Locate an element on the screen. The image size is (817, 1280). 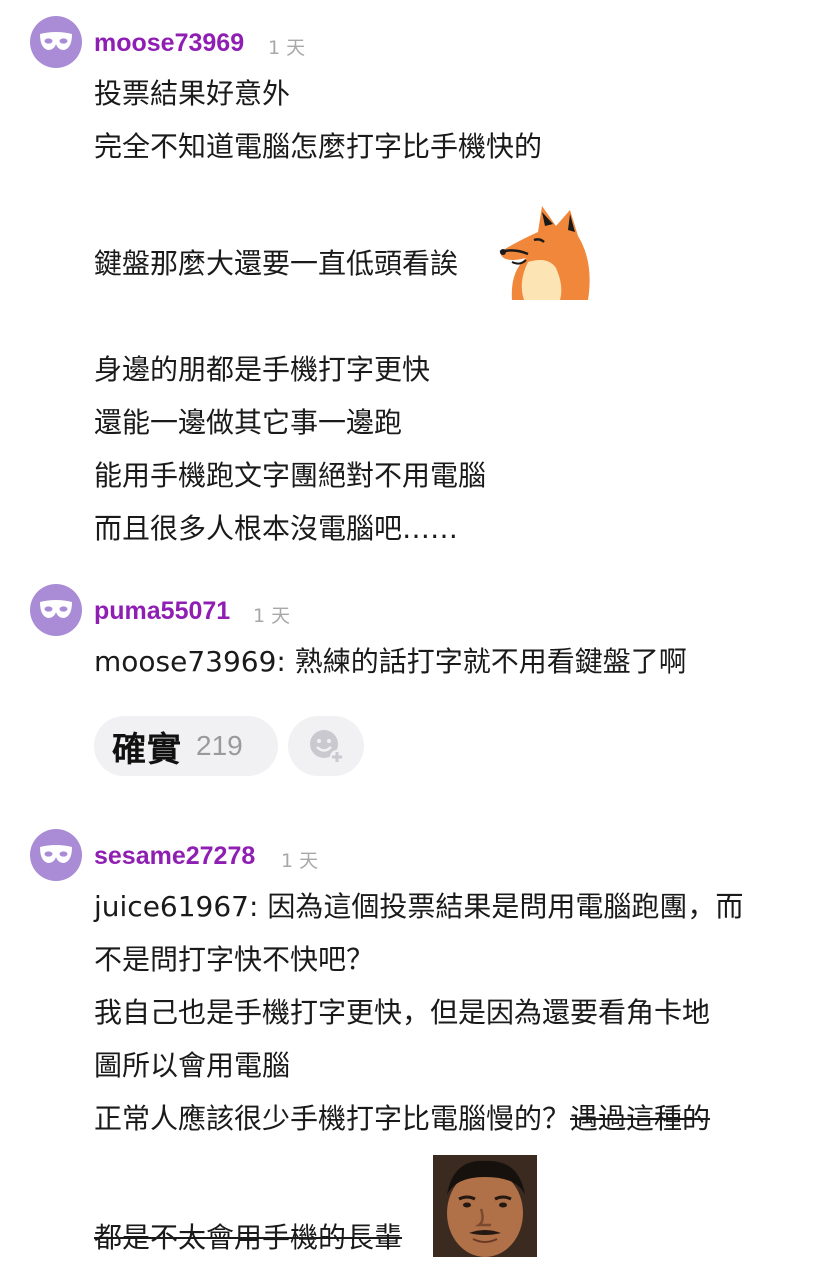
add-reaction-button is located at coordinates (326, 746).